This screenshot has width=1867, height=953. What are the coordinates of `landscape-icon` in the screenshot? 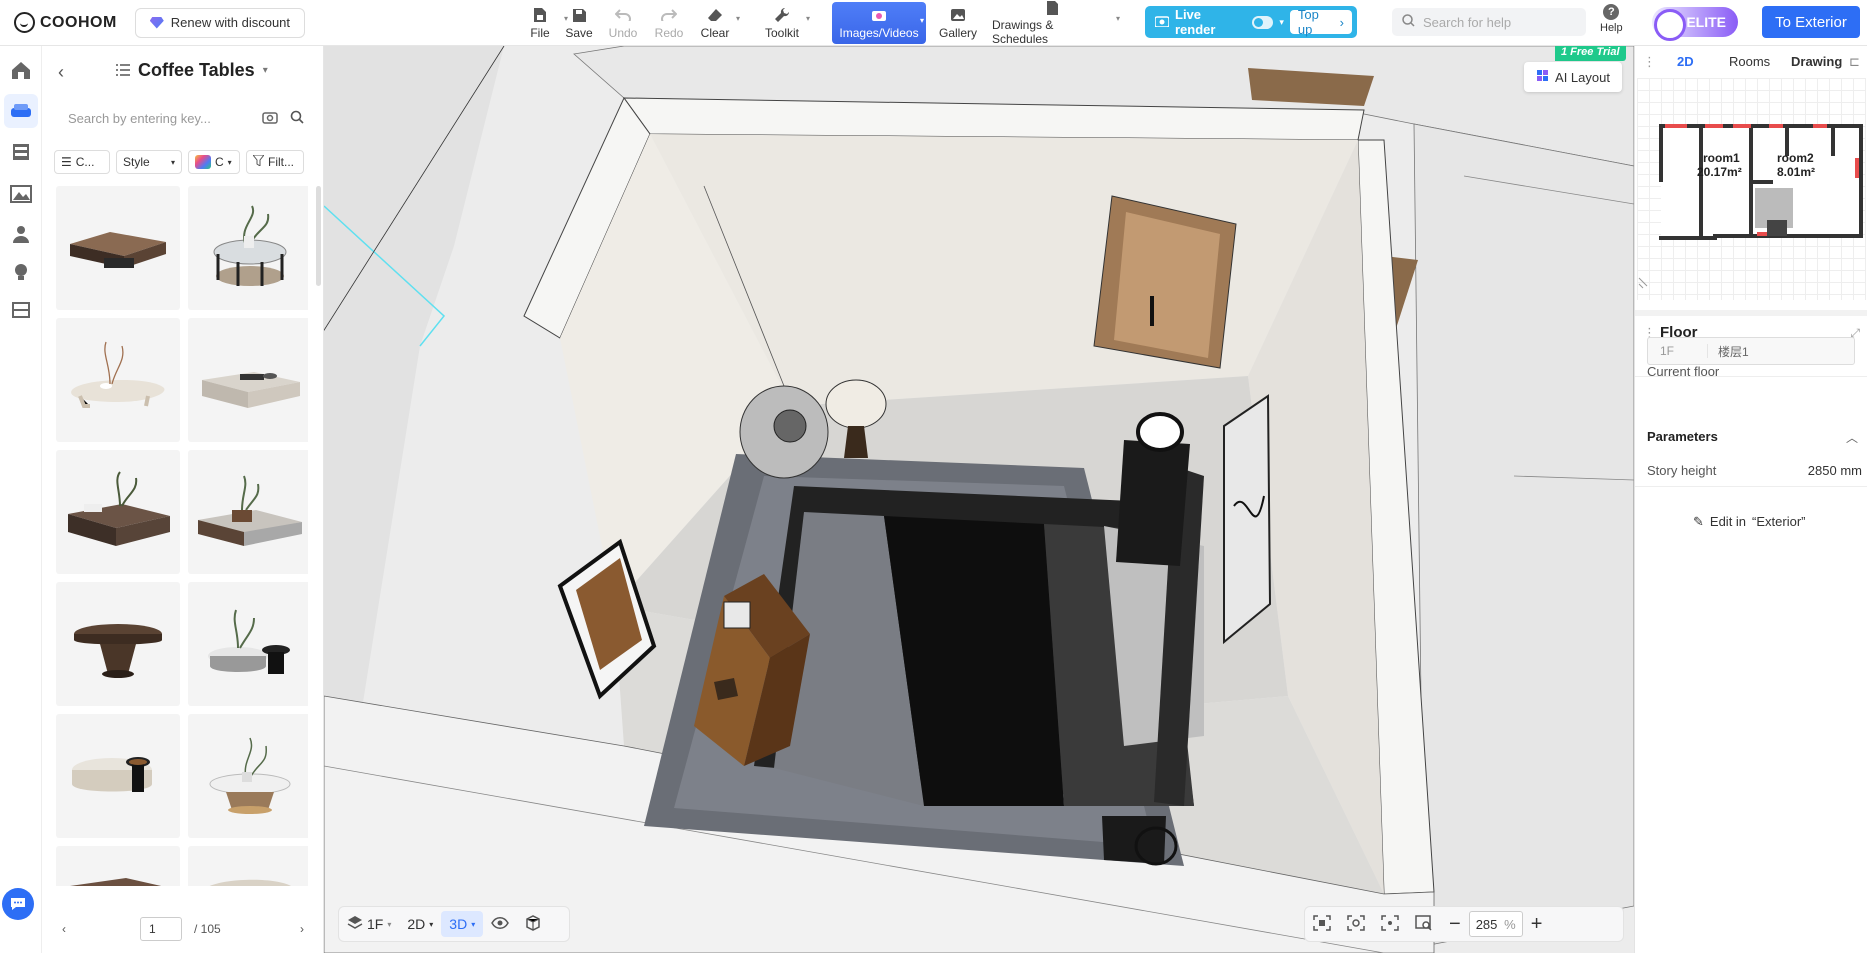 It's located at (21, 194).